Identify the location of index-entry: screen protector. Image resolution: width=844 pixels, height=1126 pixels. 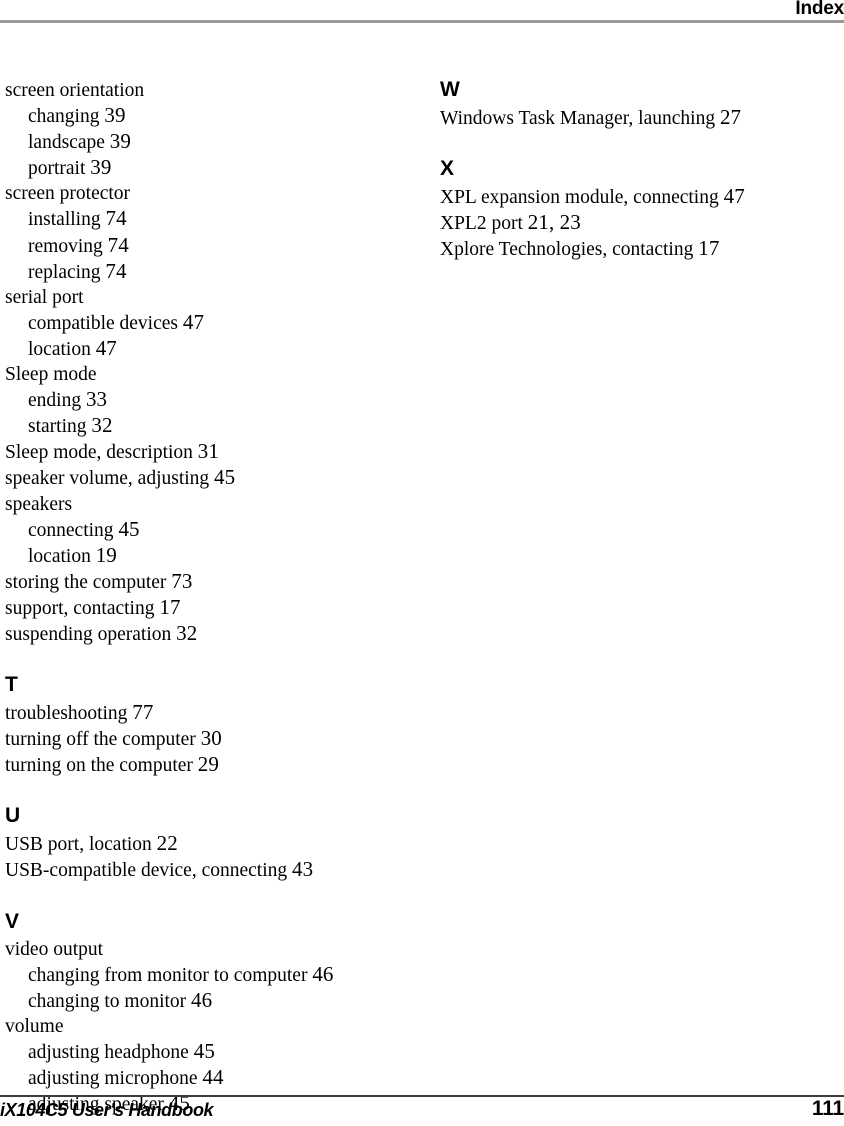
(215, 193).